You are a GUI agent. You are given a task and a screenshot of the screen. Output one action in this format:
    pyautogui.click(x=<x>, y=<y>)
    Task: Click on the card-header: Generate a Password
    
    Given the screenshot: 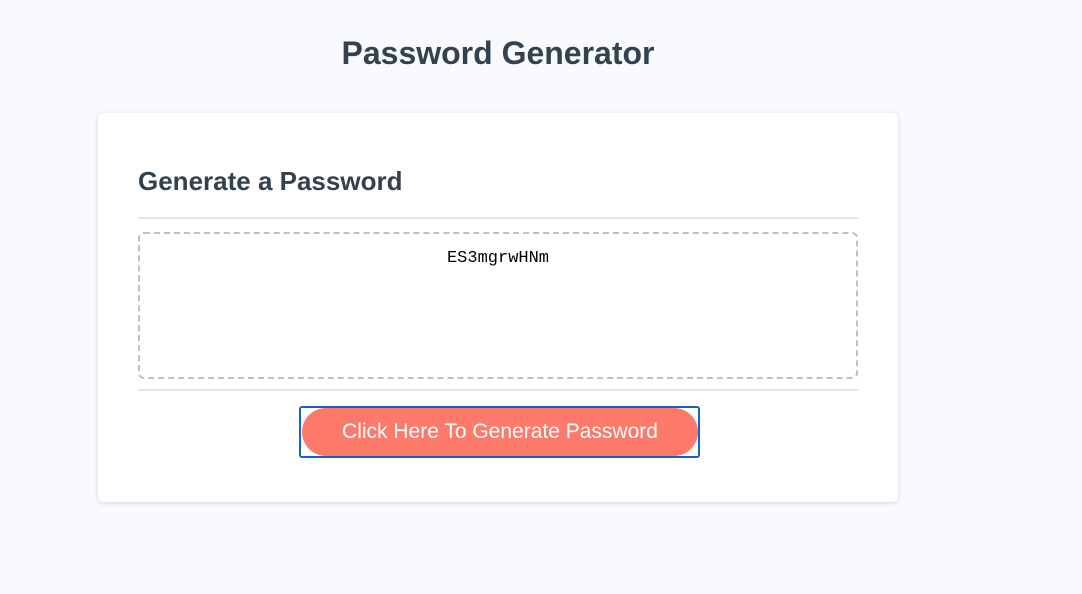 What is the action you would take?
    pyautogui.click(x=498, y=166)
    